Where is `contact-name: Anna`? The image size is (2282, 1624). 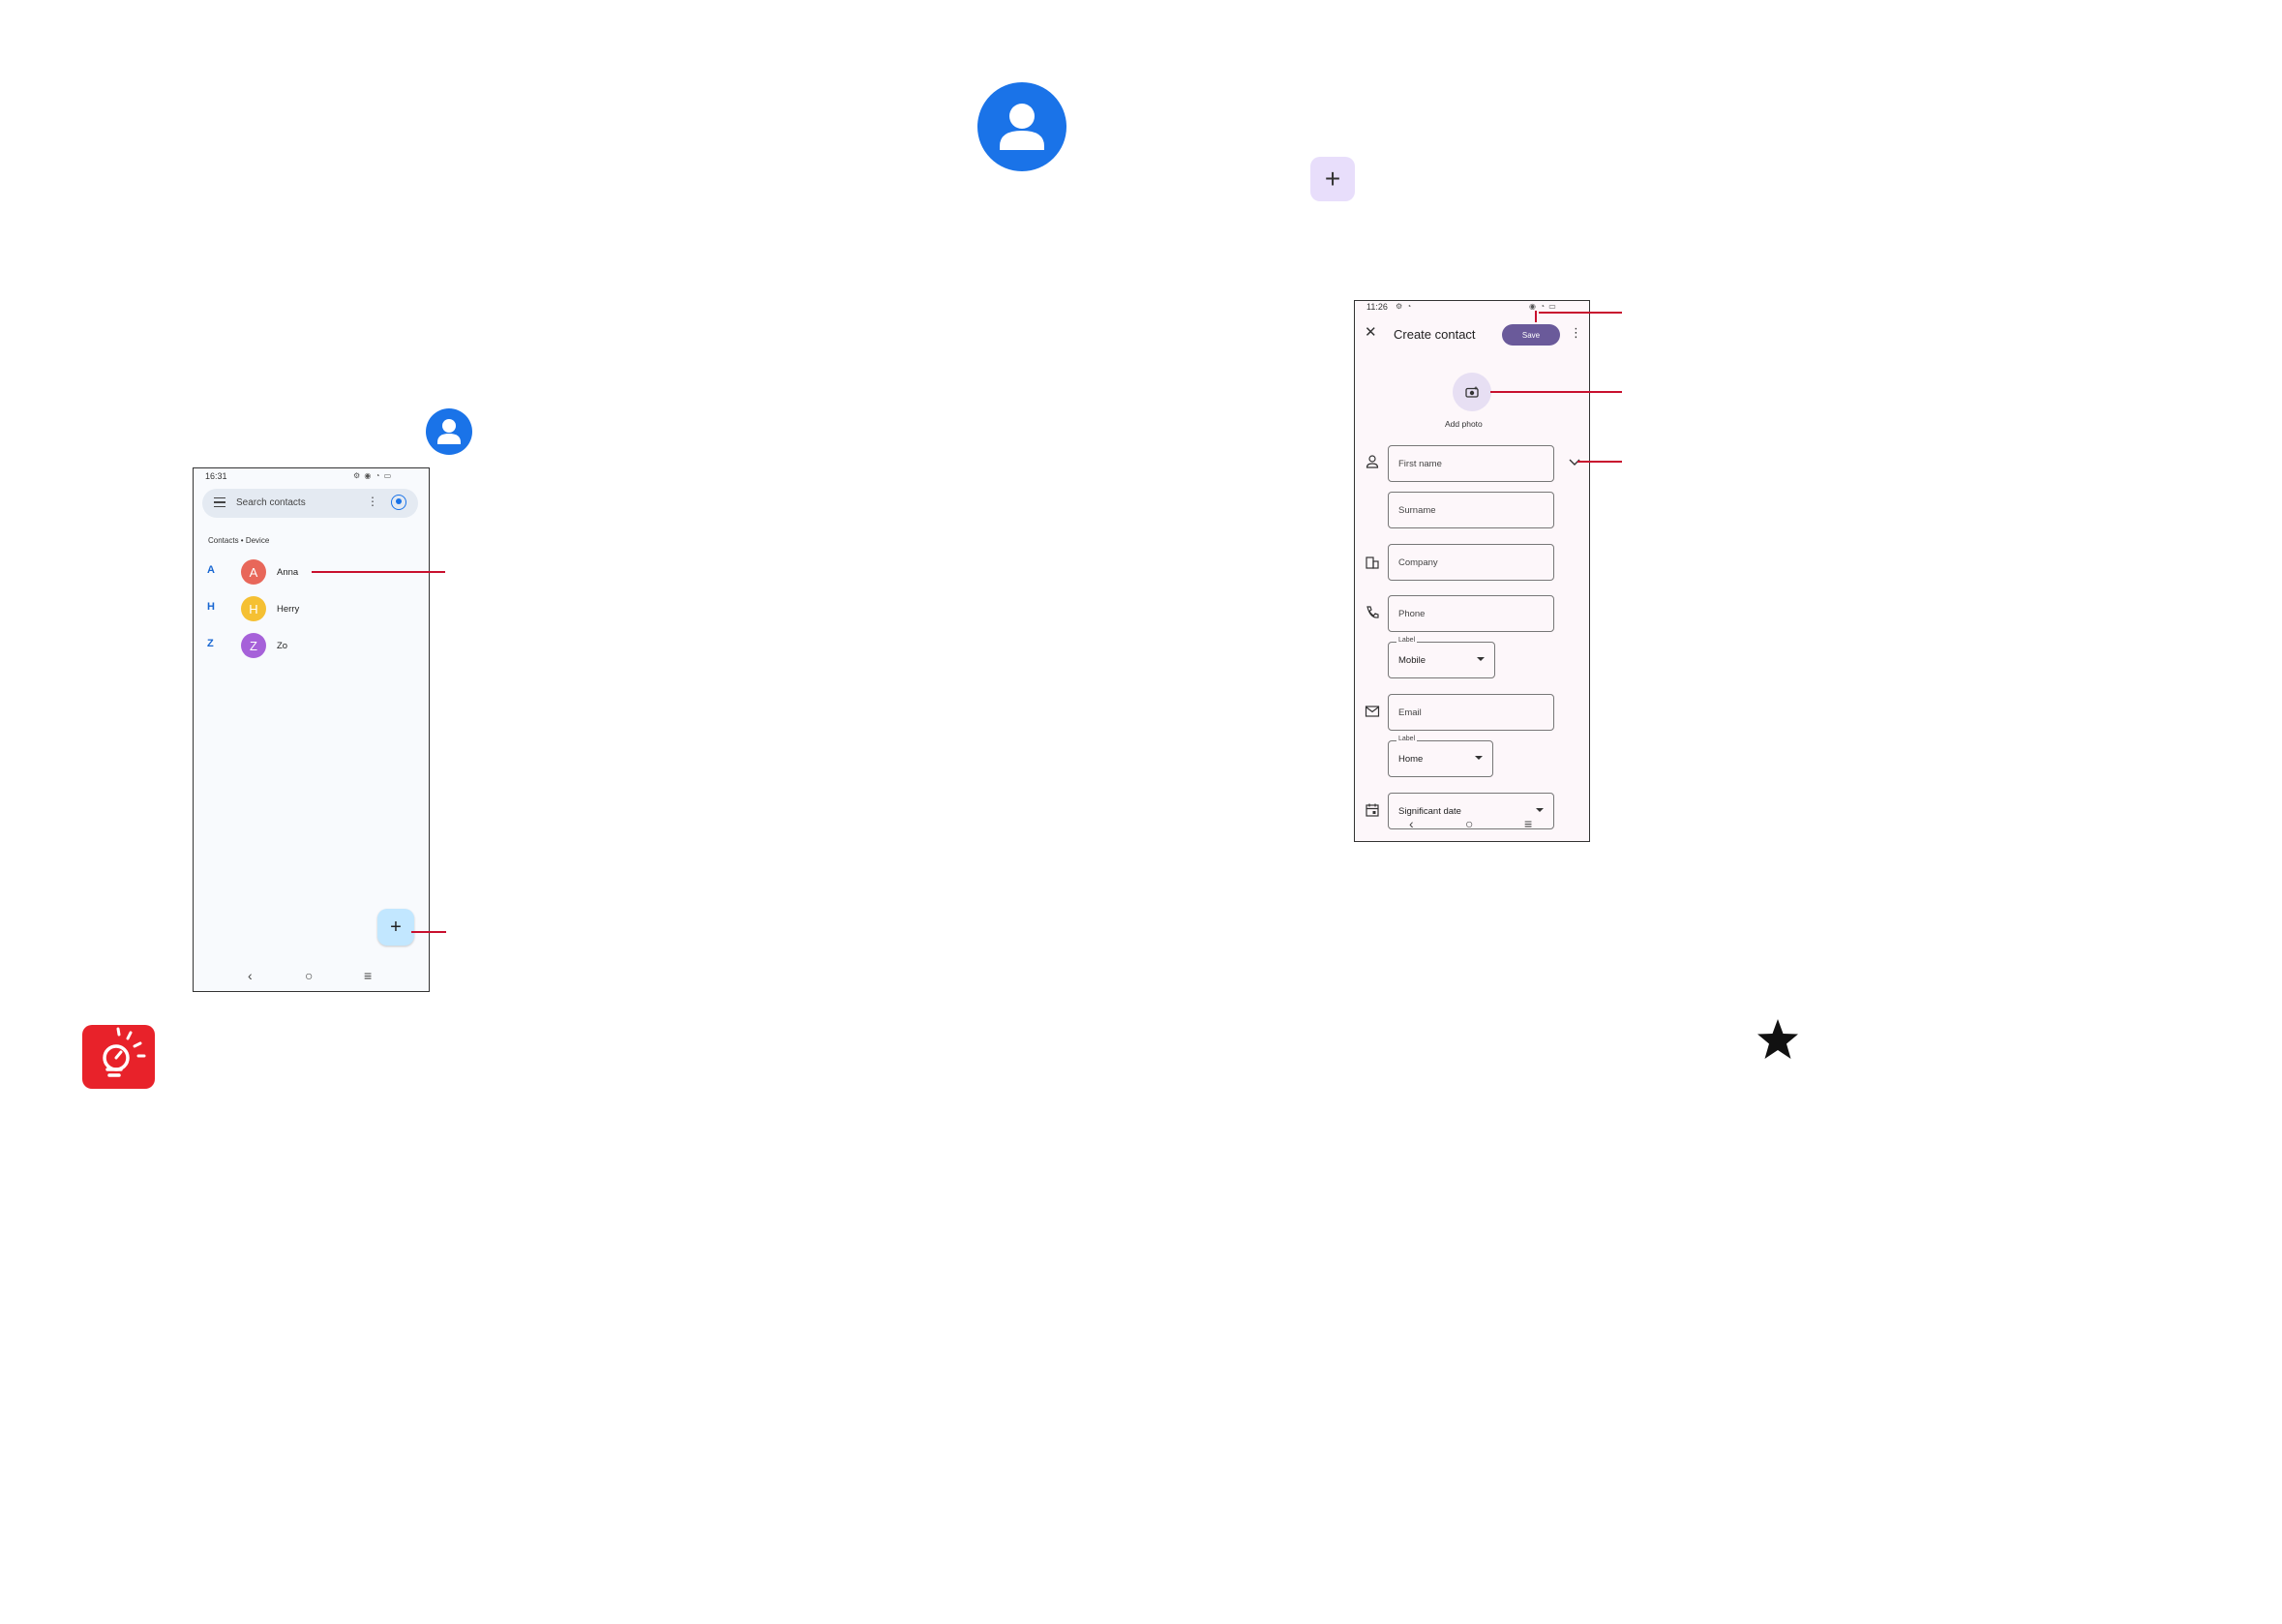
contact-name: Anna is located at coordinates (287, 572).